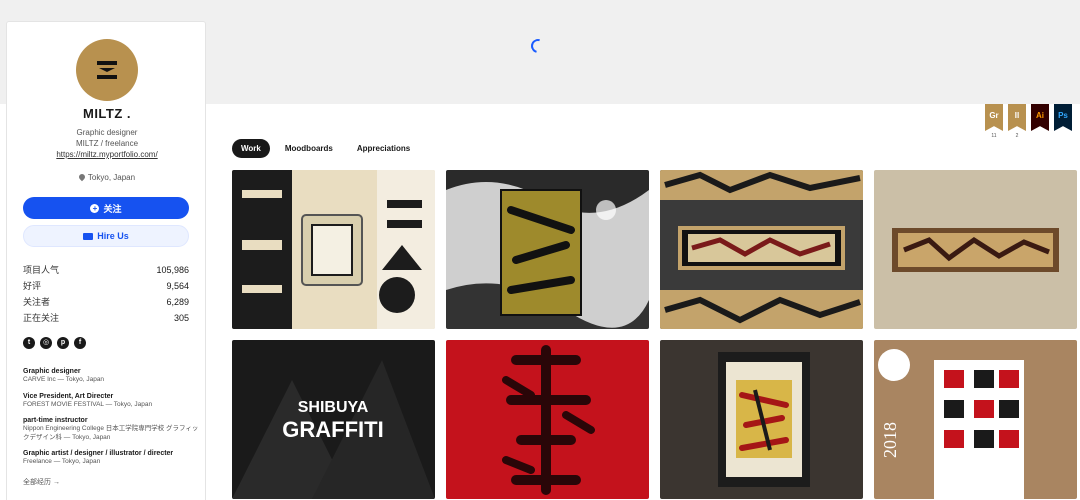  I want to click on avatar, so click(107, 70).